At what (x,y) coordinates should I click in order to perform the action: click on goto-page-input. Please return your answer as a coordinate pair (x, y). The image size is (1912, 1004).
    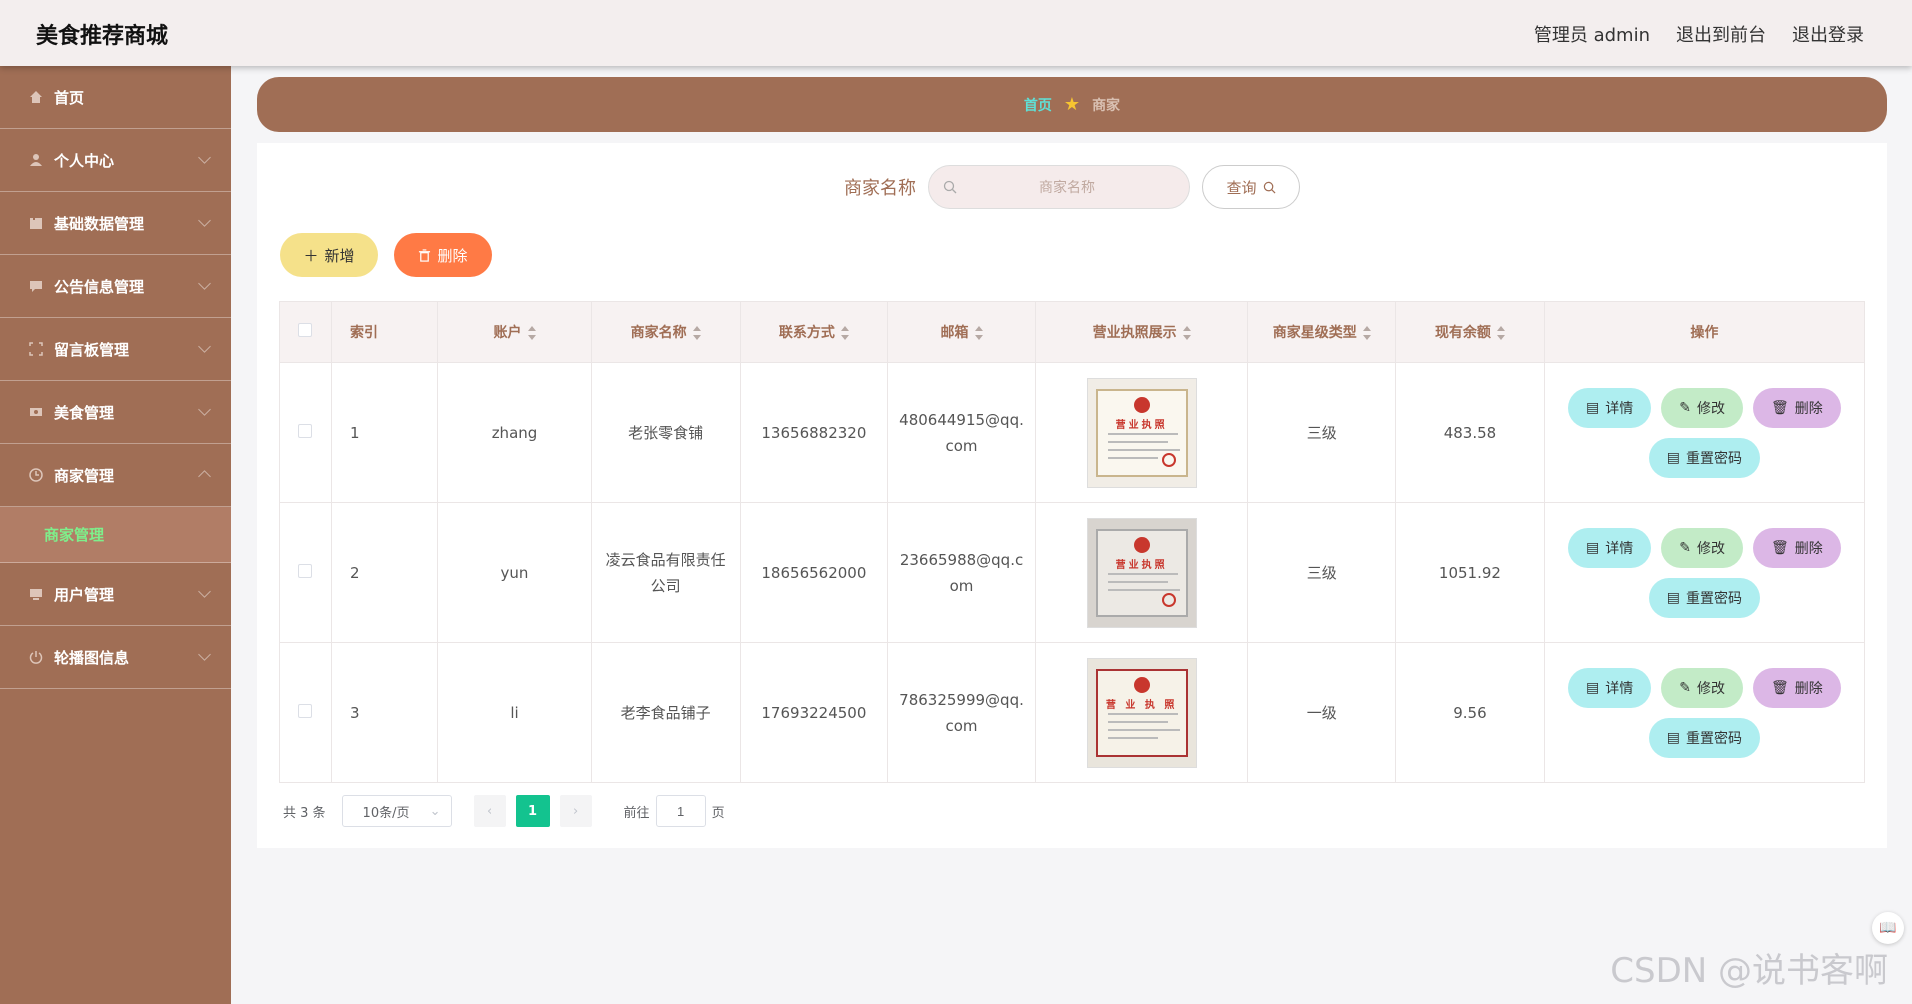
    Looking at the image, I should click on (680, 811).